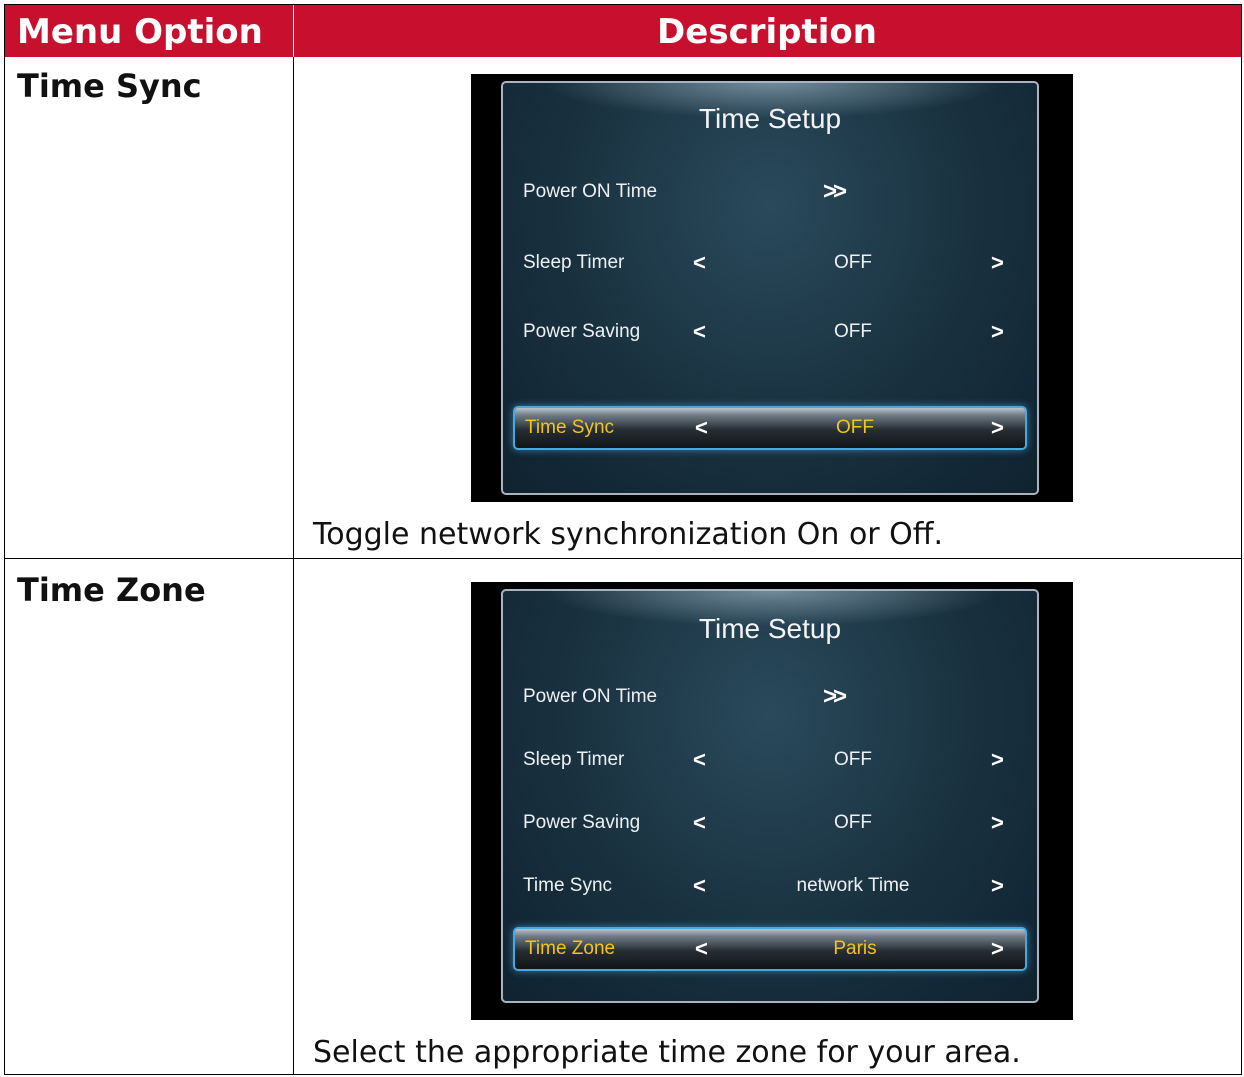 This screenshot has height=1077, width=1244. Describe the element at coordinates (140, 32) in the screenshot. I see `header-menu-option: Menu Option` at that location.